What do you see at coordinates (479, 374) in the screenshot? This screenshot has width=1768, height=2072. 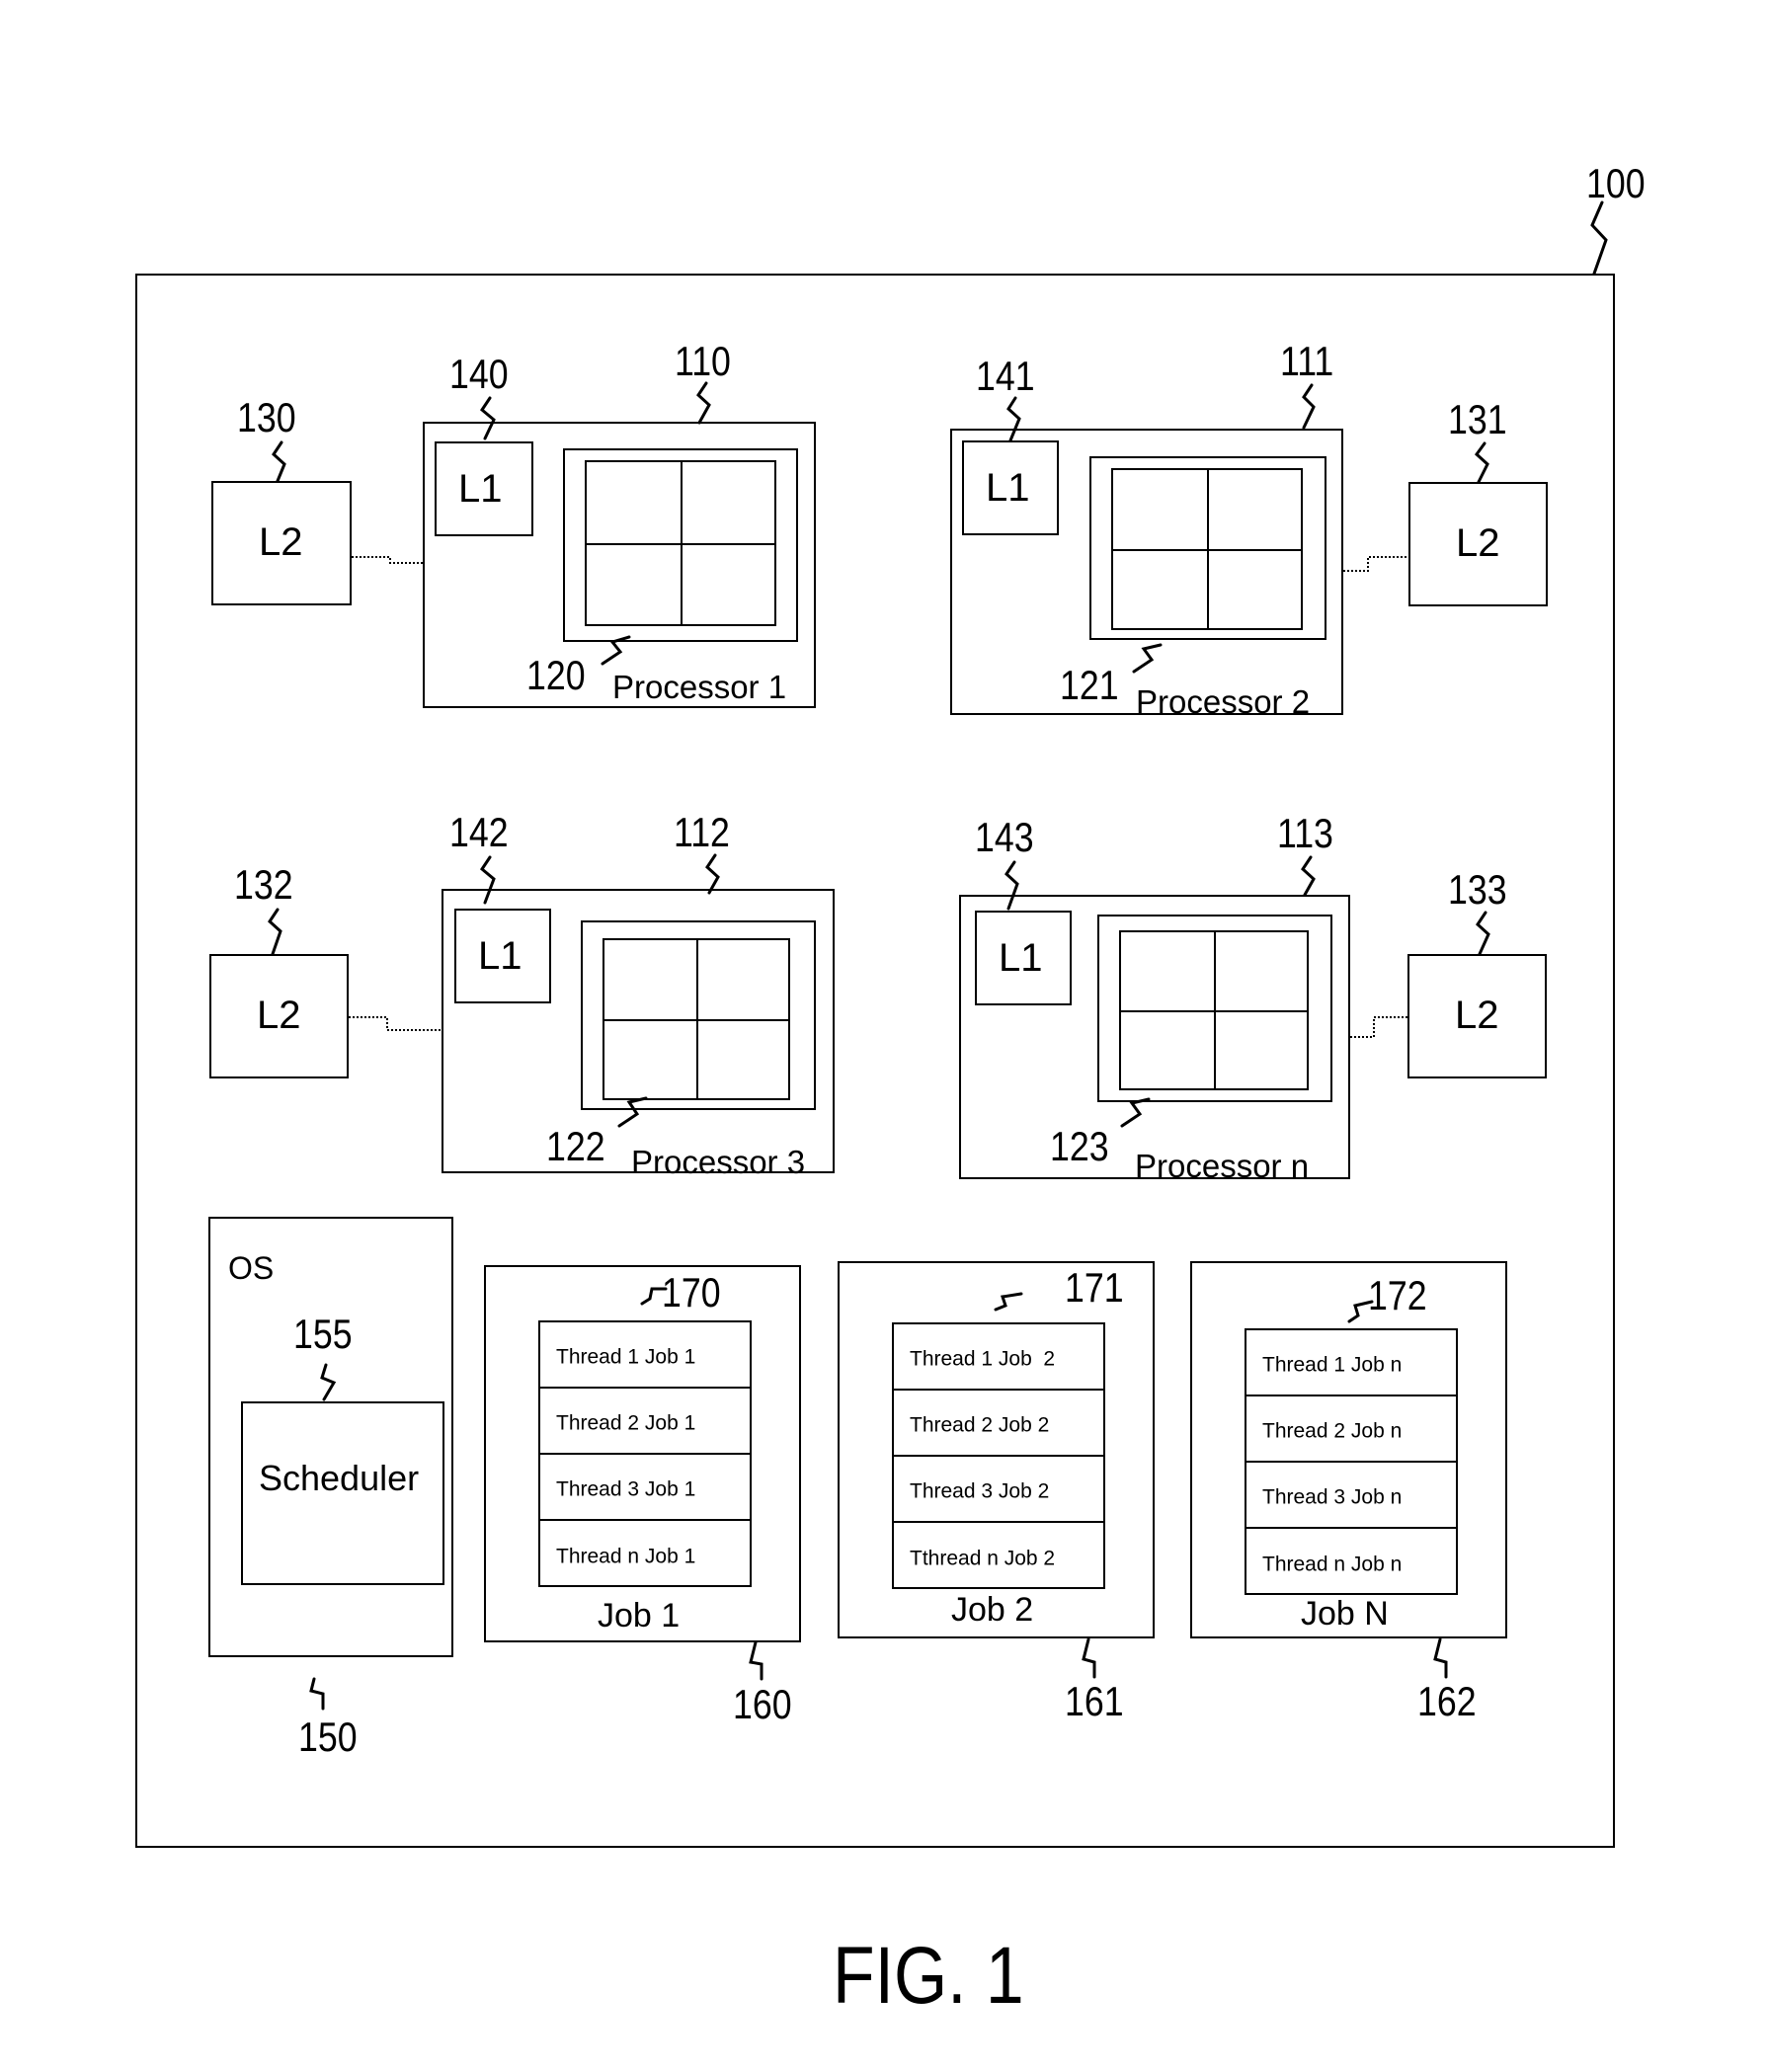 I see `l1-cache-ref: 140` at bounding box center [479, 374].